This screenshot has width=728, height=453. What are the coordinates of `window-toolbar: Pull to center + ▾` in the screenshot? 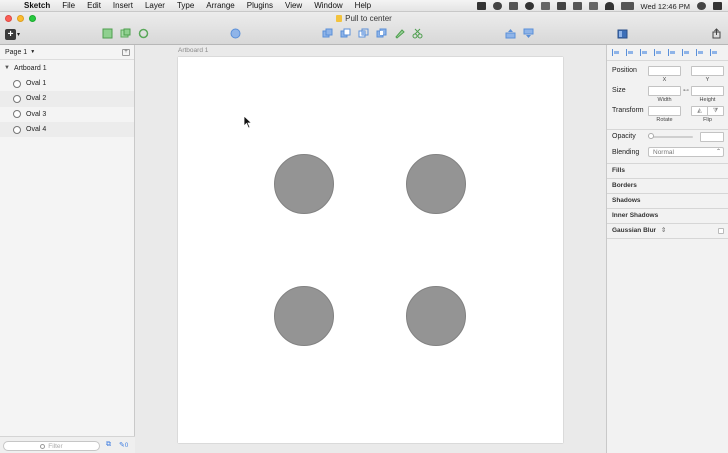 It's located at (364, 28).